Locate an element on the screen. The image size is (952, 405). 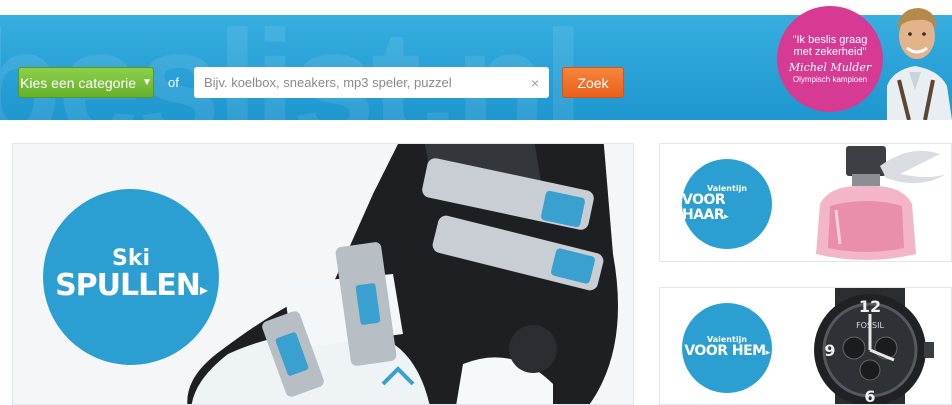
search-input is located at coordinates (357, 82).